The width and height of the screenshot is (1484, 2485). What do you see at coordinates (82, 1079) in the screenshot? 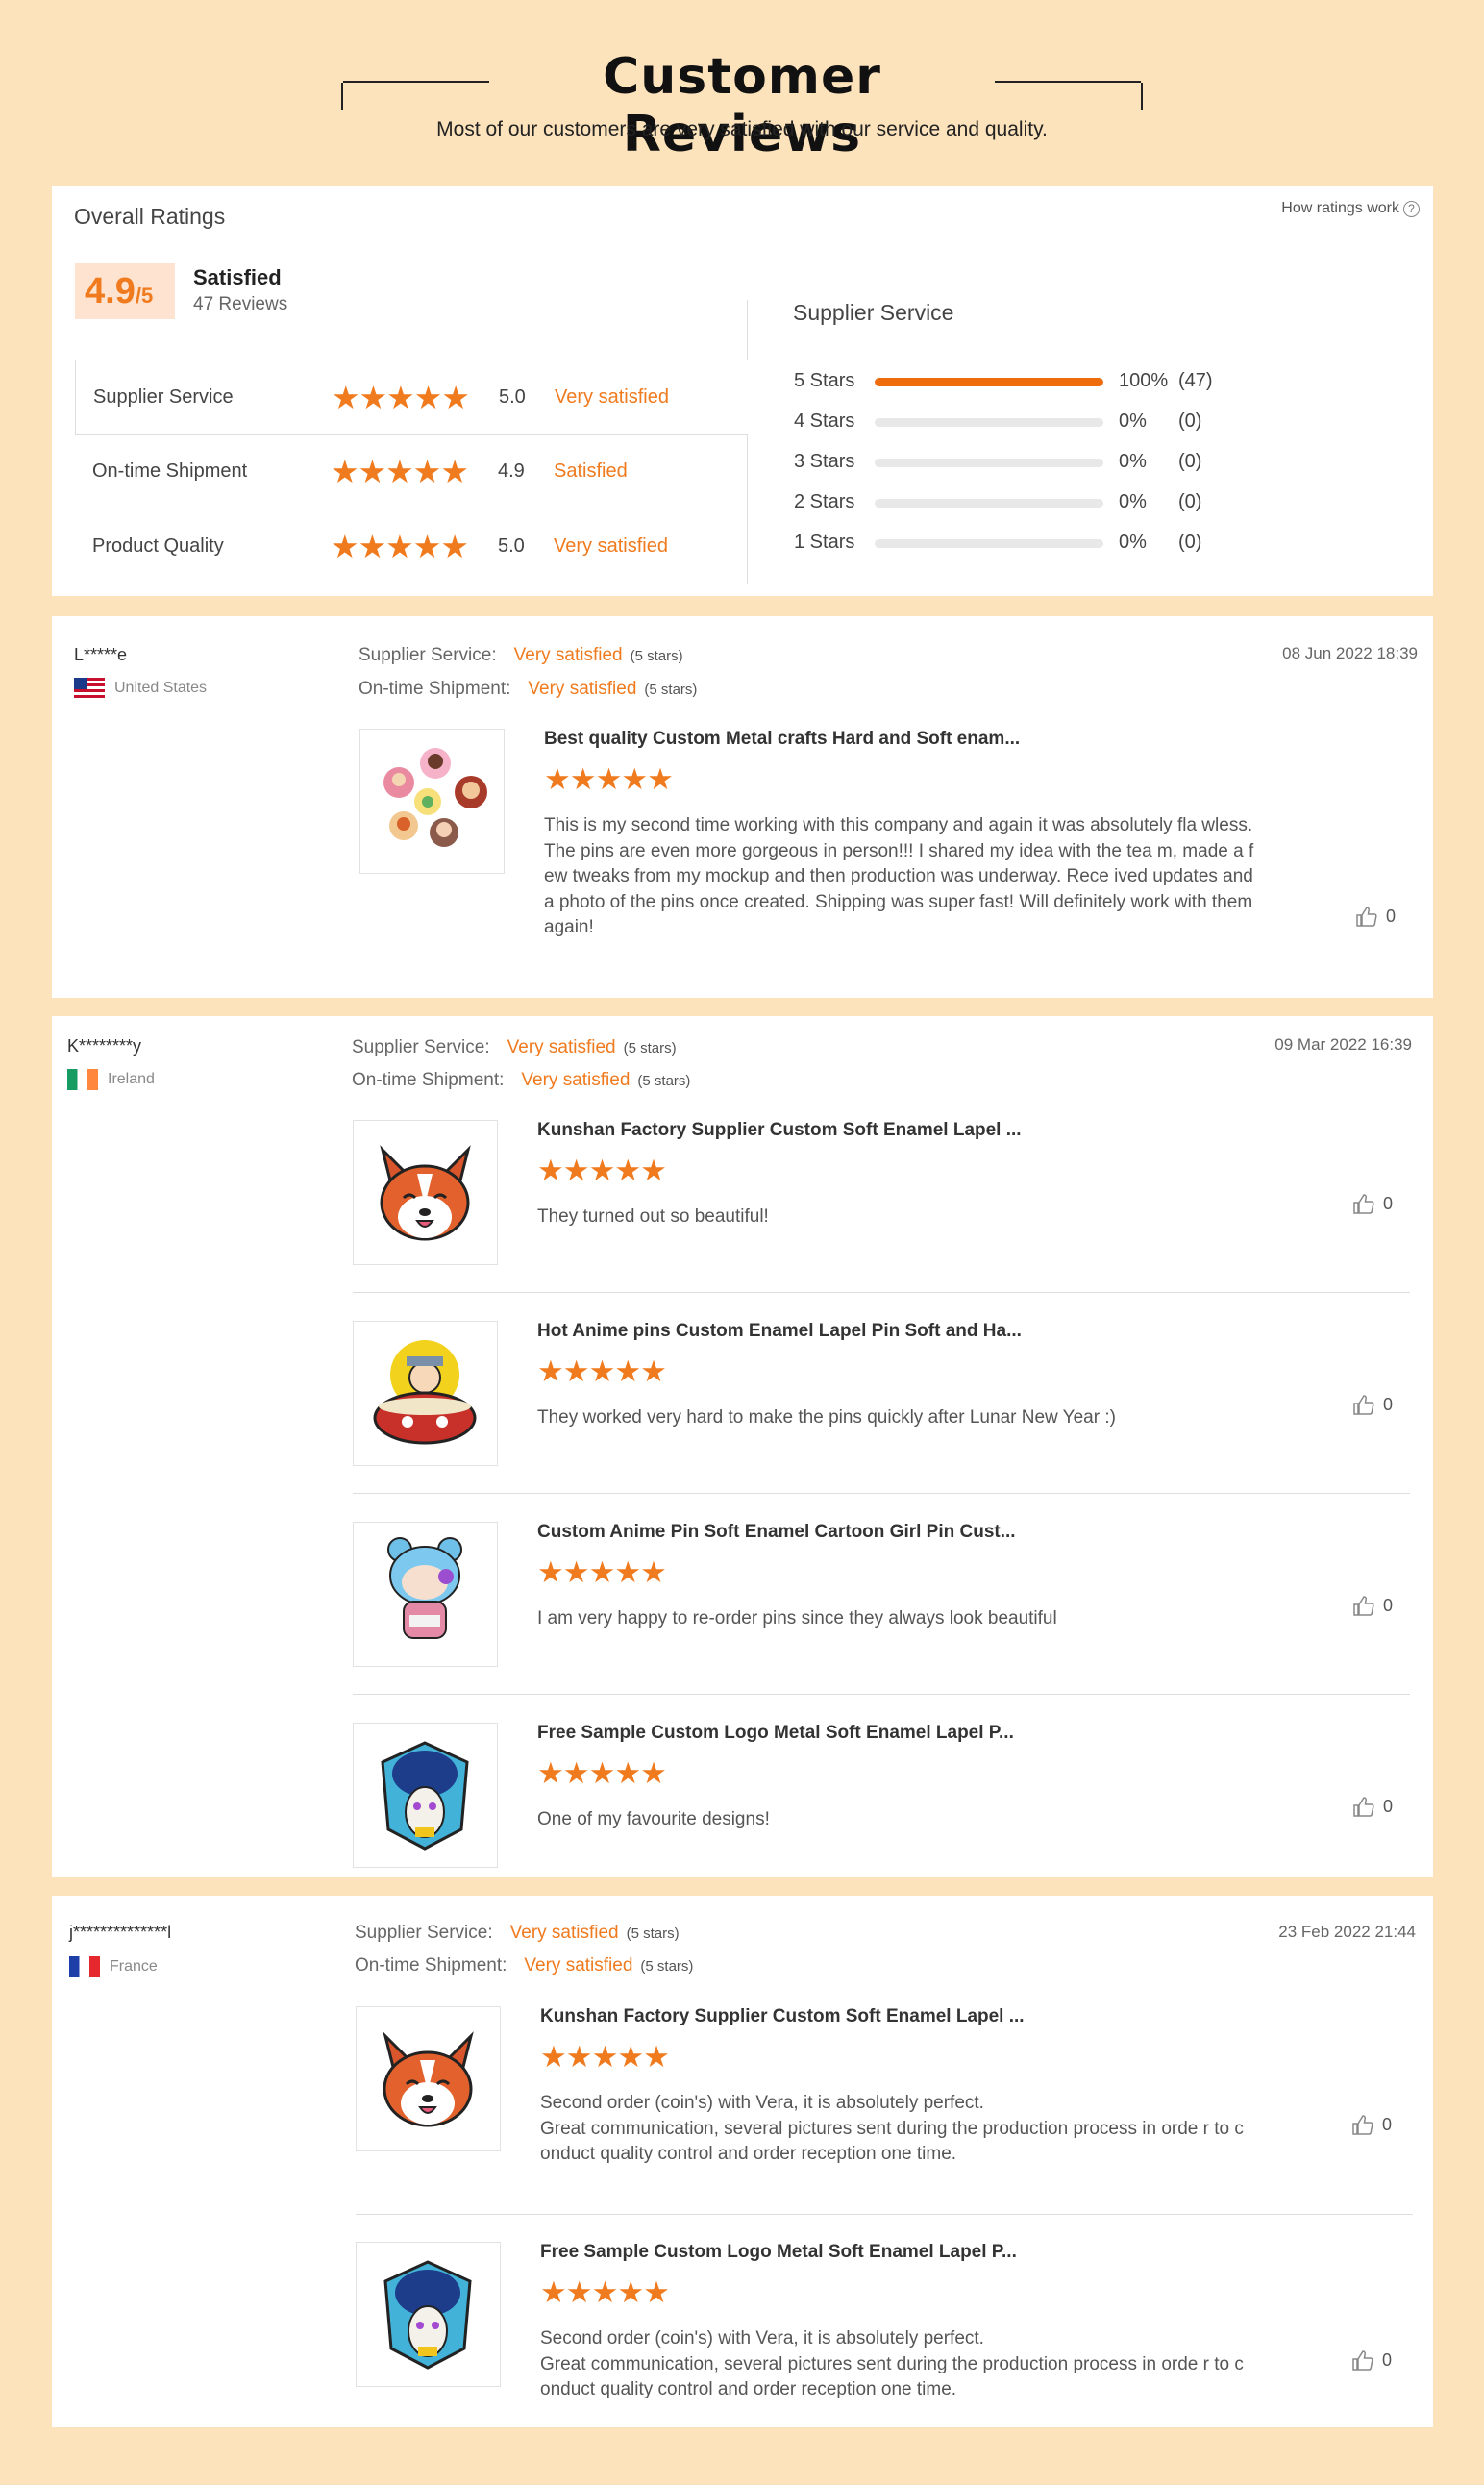
I see `ireland-flag-icon` at bounding box center [82, 1079].